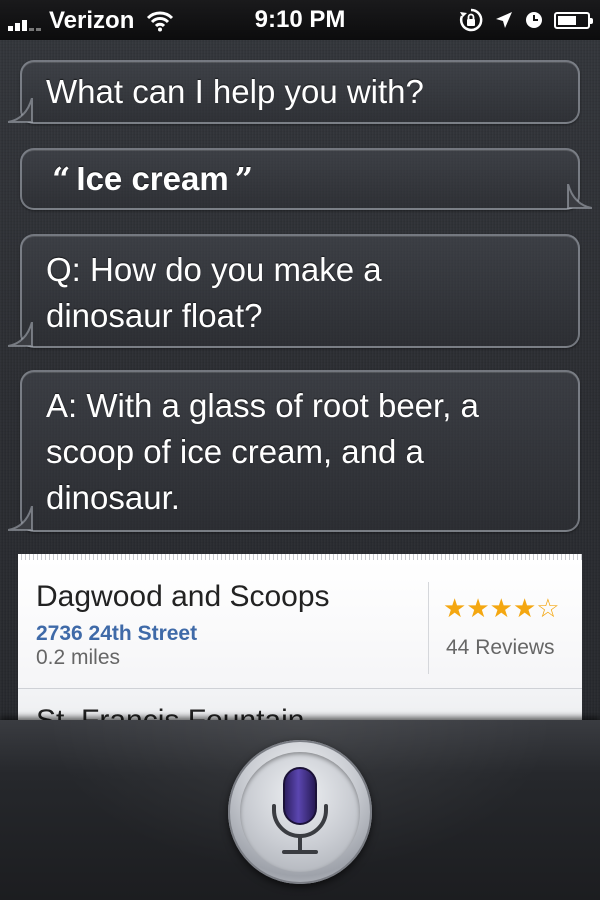  Describe the element at coordinates (152, 178) in the screenshot. I see `user-query-text: Ice cream` at that location.